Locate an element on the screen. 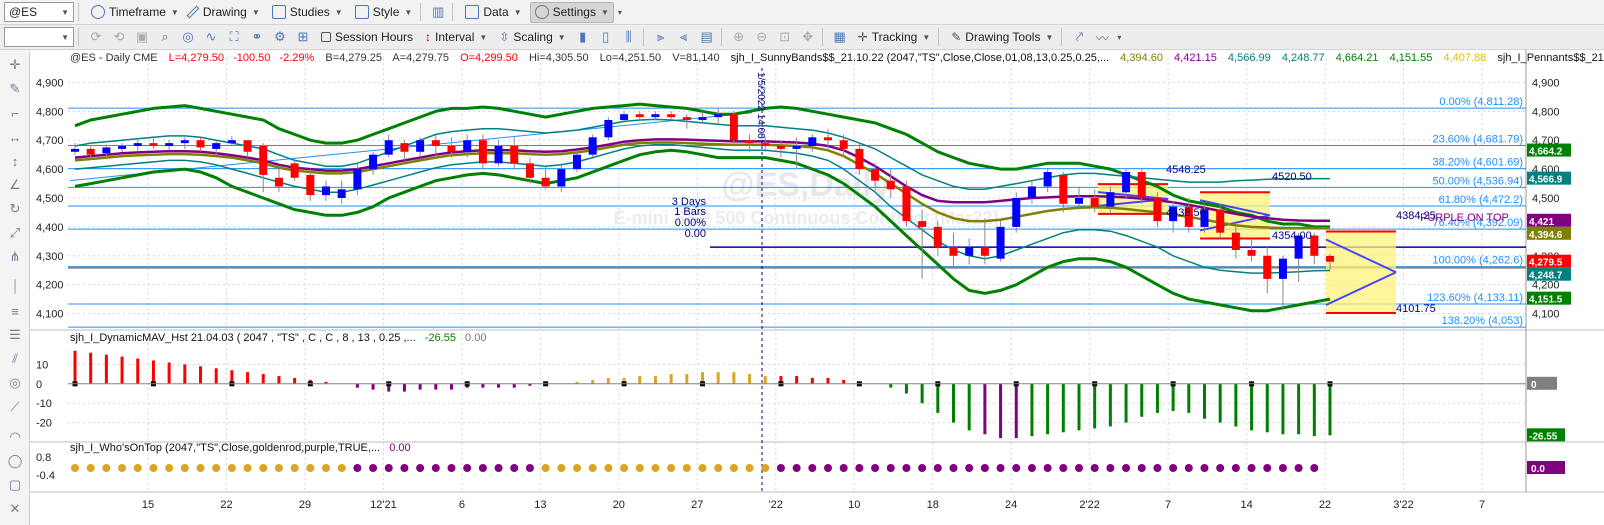  x-tick-label: 6 is located at coordinates (462, 505).